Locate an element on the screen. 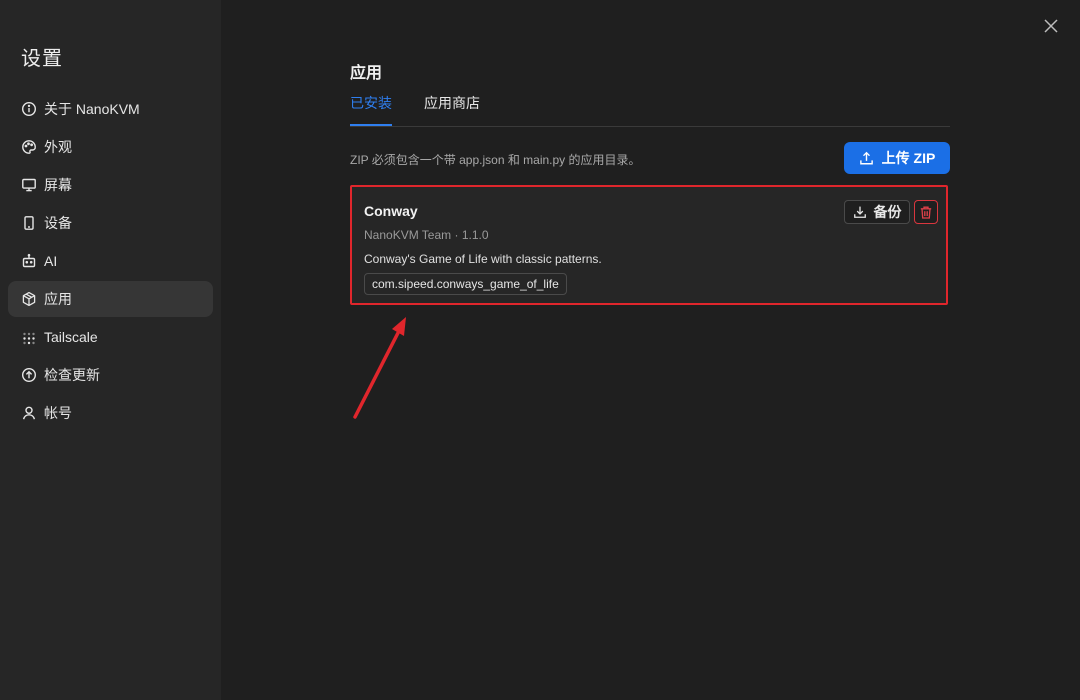 This screenshot has height=700, width=1080. palette-icon is located at coordinates (29, 147).